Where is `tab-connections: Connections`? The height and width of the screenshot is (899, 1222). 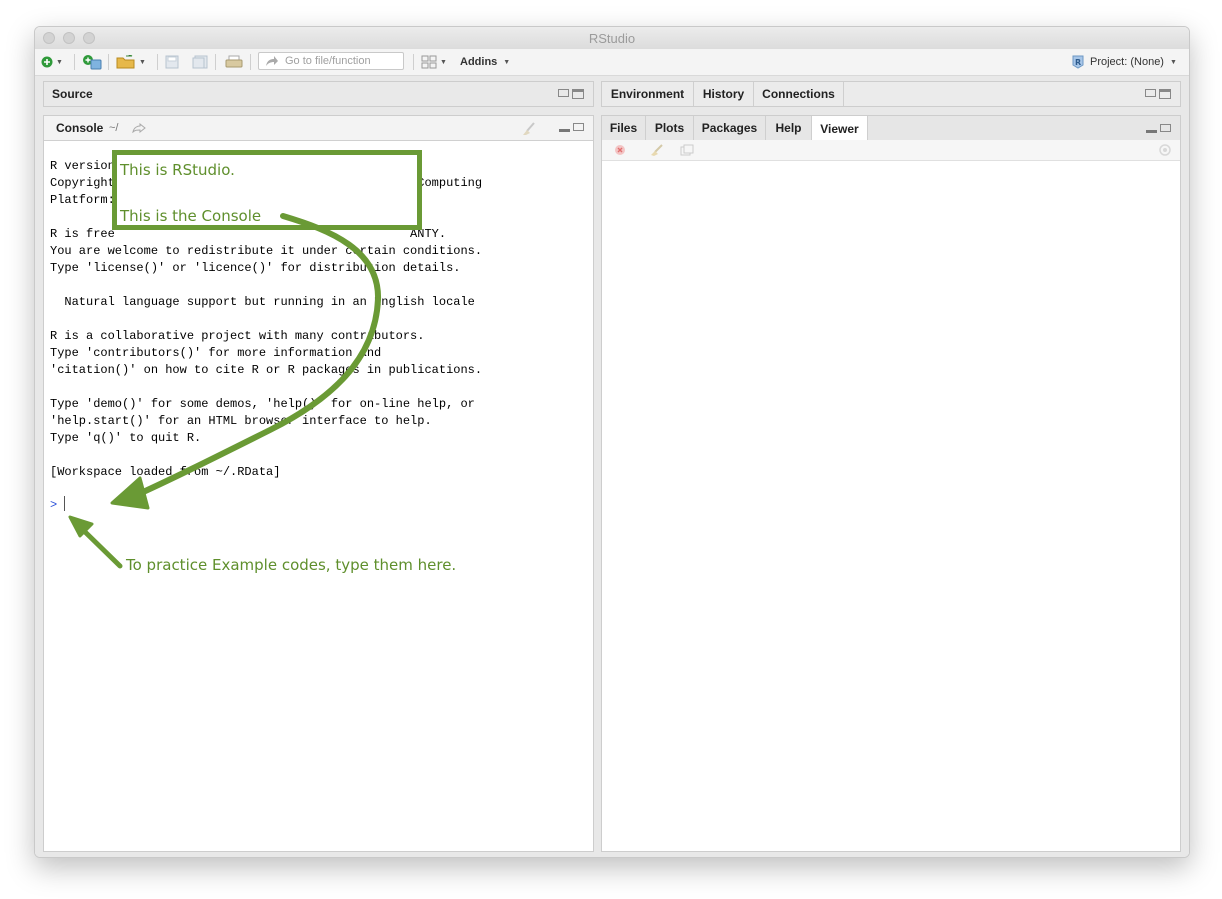 tab-connections: Connections is located at coordinates (799, 94).